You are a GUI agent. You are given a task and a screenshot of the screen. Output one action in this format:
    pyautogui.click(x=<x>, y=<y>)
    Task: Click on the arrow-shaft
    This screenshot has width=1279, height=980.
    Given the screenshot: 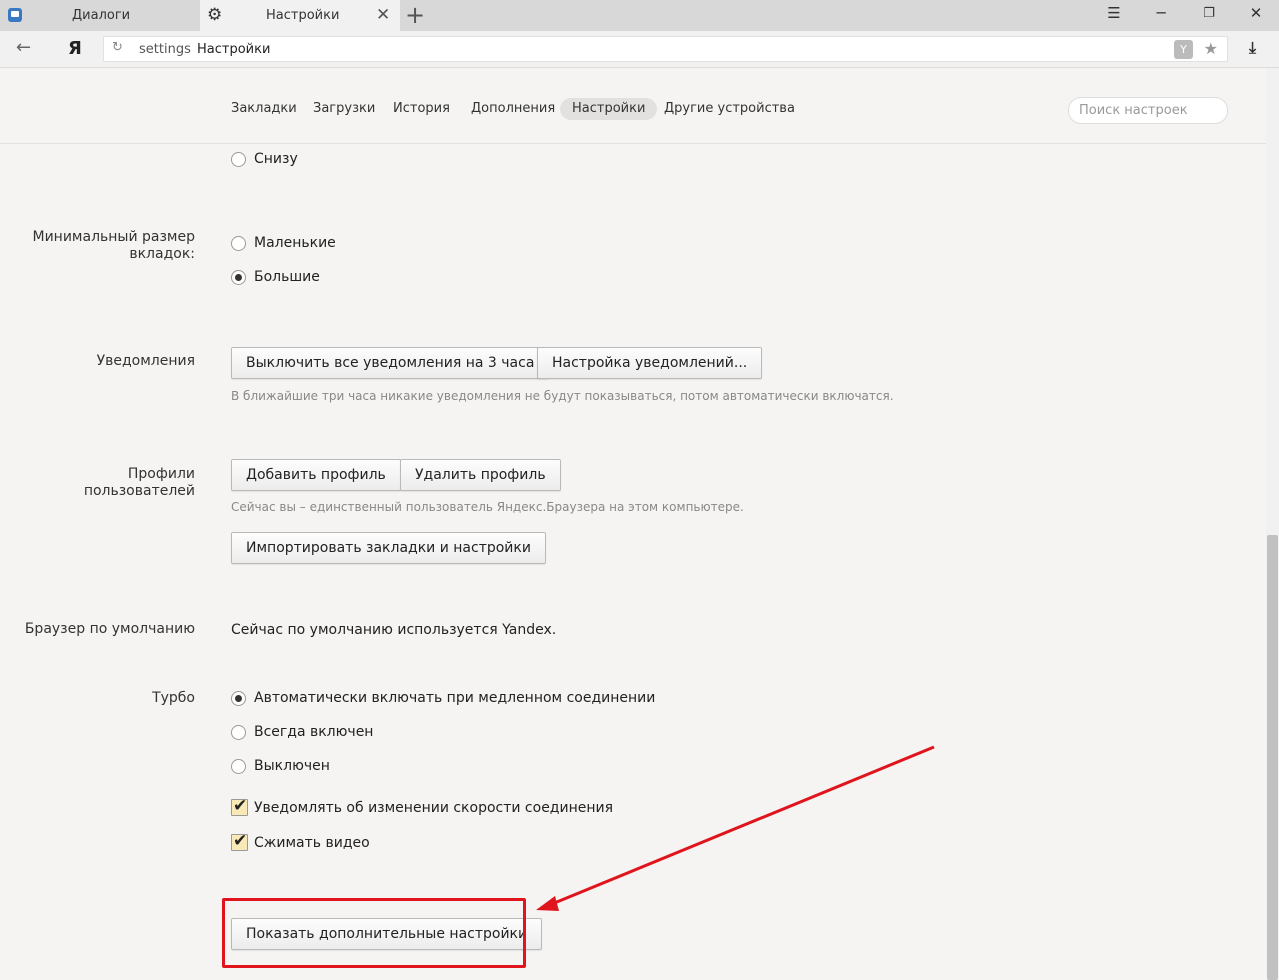 What is the action you would take?
    pyautogui.click(x=743, y=825)
    